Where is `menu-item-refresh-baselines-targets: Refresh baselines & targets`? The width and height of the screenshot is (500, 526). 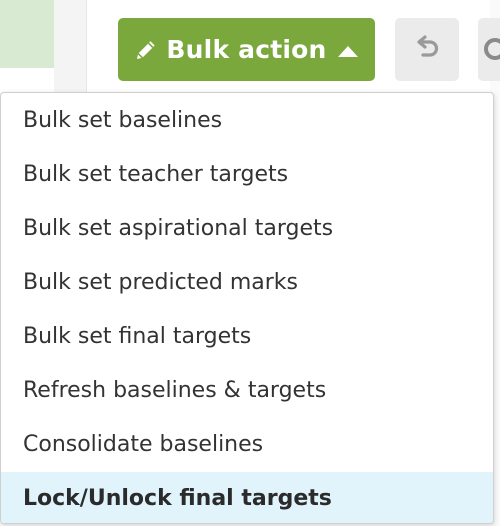
menu-item-refresh-baselines-targets: Refresh baselines & targets is located at coordinates (247, 391).